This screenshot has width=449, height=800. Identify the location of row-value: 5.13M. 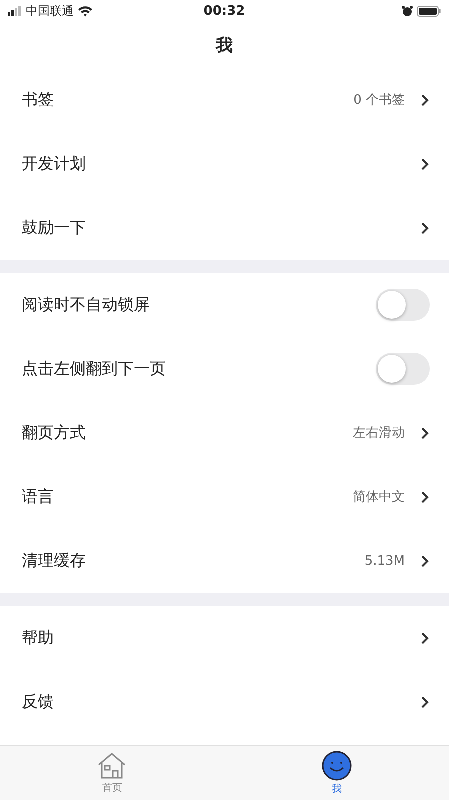
(384, 561).